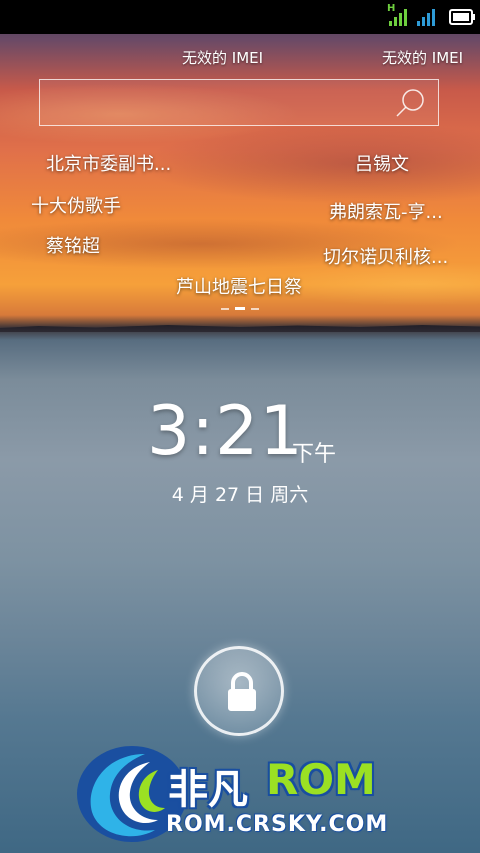 Image resolution: width=480 pixels, height=853 pixels. What do you see at coordinates (240, 17) in the screenshot?
I see `status-bar: H` at bounding box center [240, 17].